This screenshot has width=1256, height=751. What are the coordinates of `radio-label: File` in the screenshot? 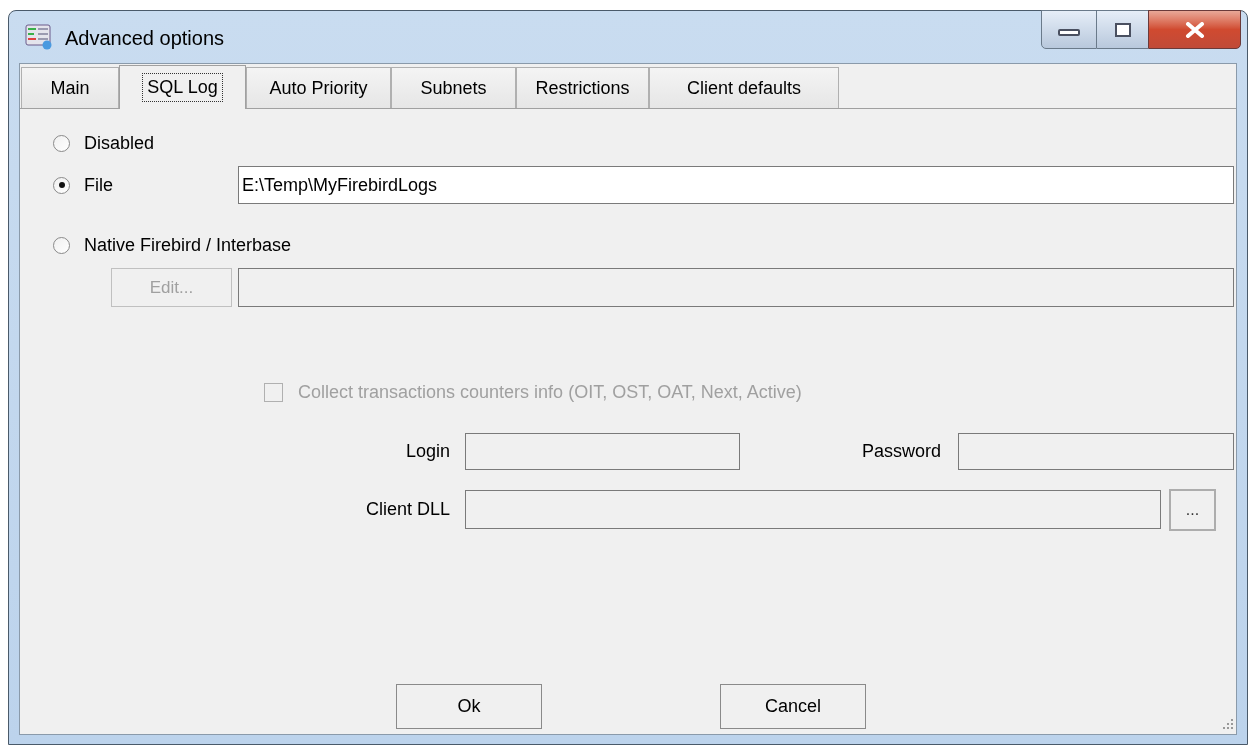 It's located at (98, 185).